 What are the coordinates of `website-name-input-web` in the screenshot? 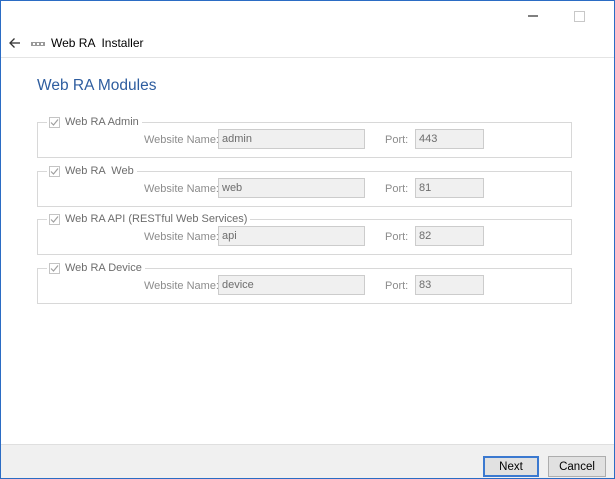 It's located at (291, 188).